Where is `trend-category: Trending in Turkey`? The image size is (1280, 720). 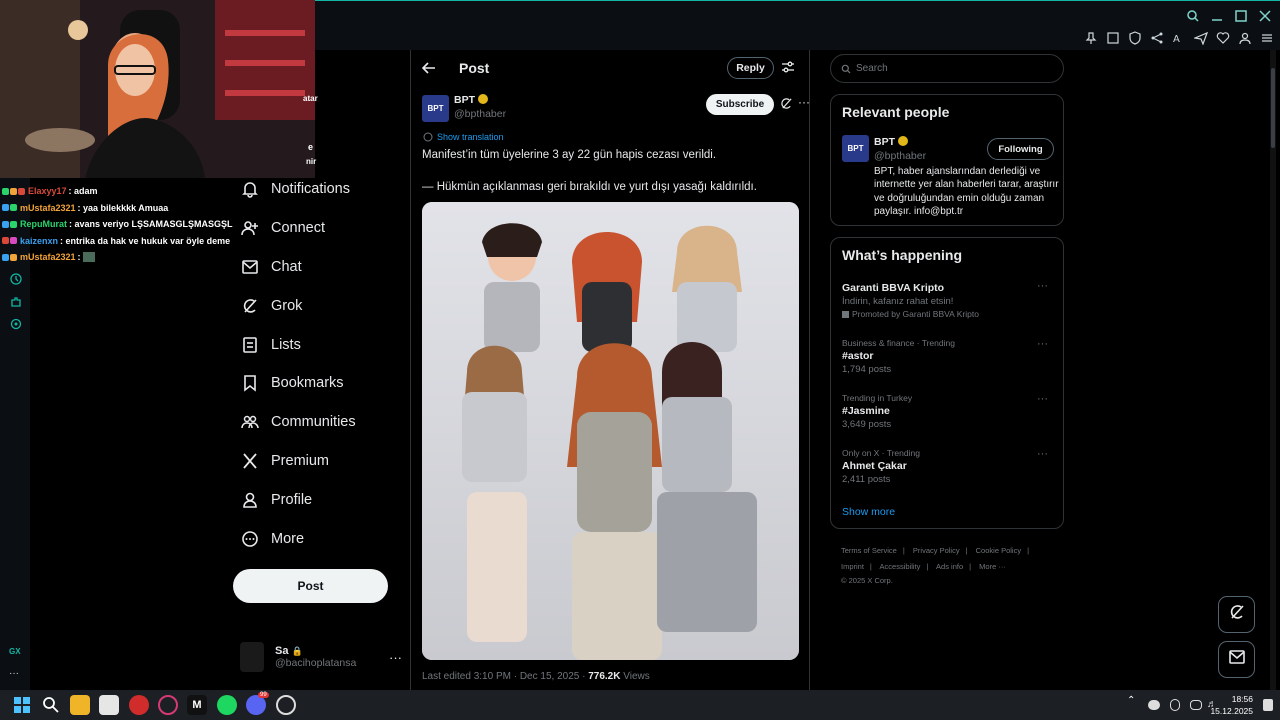 trend-category: Trending in Turkey is located at coordinates (877, 398).